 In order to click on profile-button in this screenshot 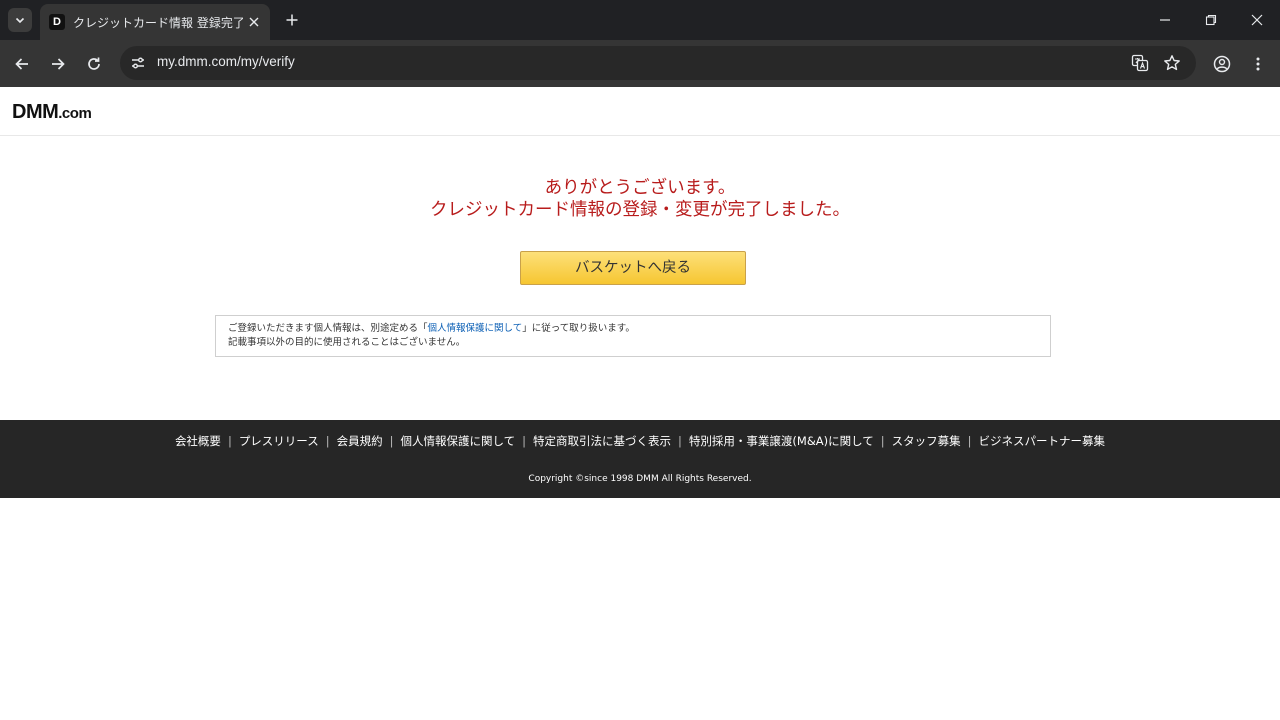, I will do `click(1222, 64)`.